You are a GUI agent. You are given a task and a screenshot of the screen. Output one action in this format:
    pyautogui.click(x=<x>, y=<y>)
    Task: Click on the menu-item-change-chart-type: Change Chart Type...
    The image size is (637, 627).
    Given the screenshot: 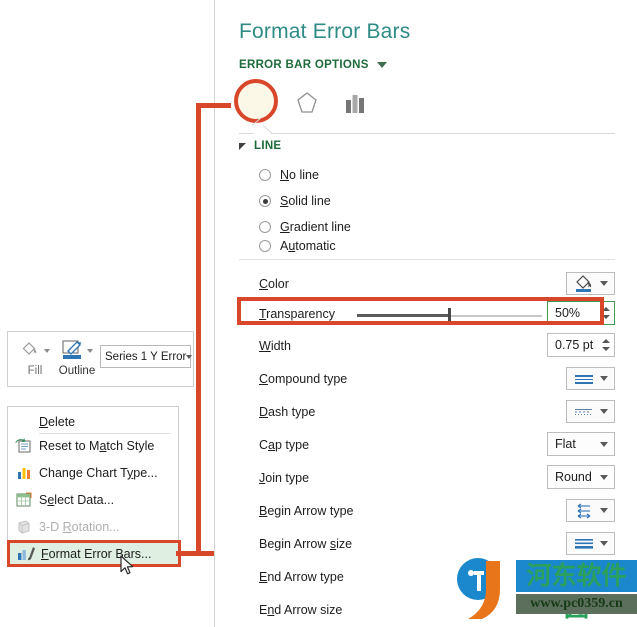 What is the action you would take?
    pyautogui.click(x=93, y=473)
    